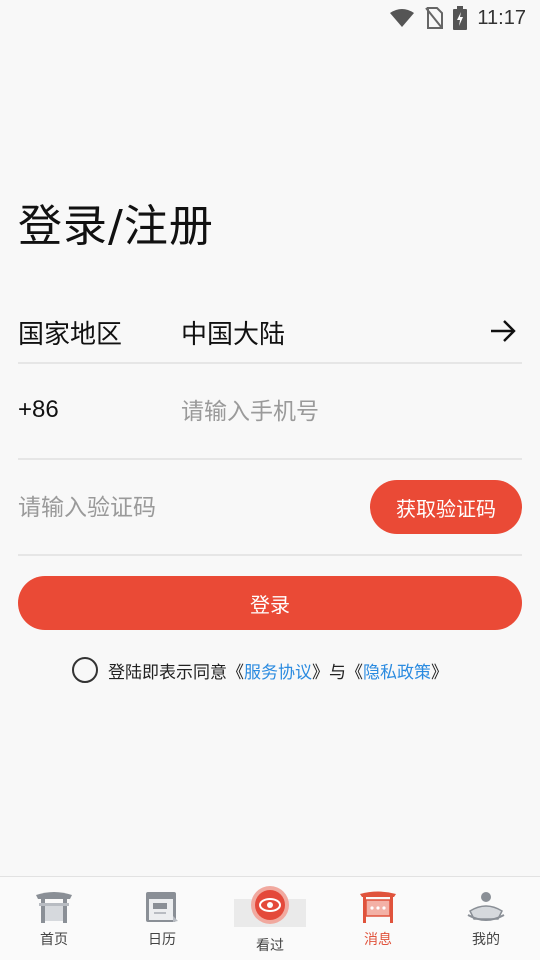  I want to click on service-agreement-link: 服务协议, so click(278, 670).